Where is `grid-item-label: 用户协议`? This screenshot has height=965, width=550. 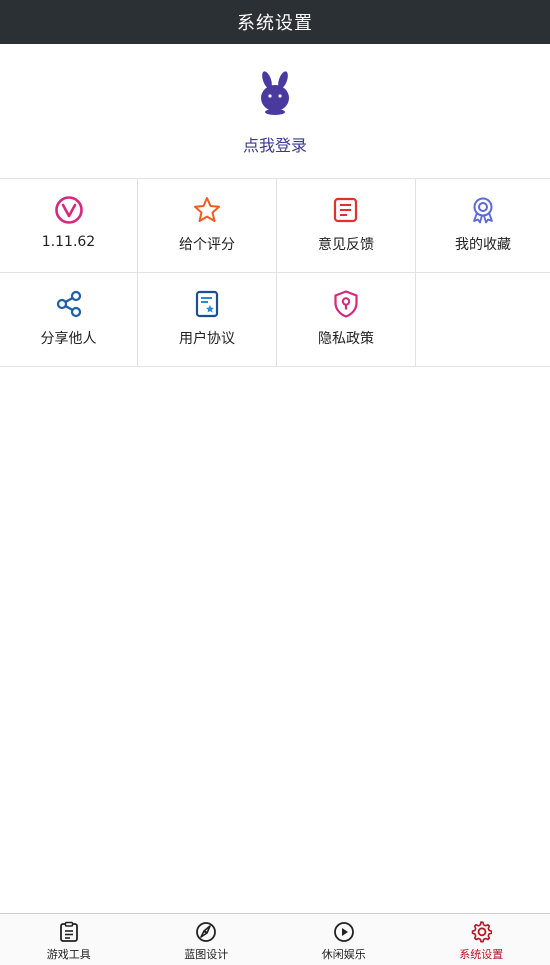
grid-item-label: 用户协议 is located at coordinates (207, 339).